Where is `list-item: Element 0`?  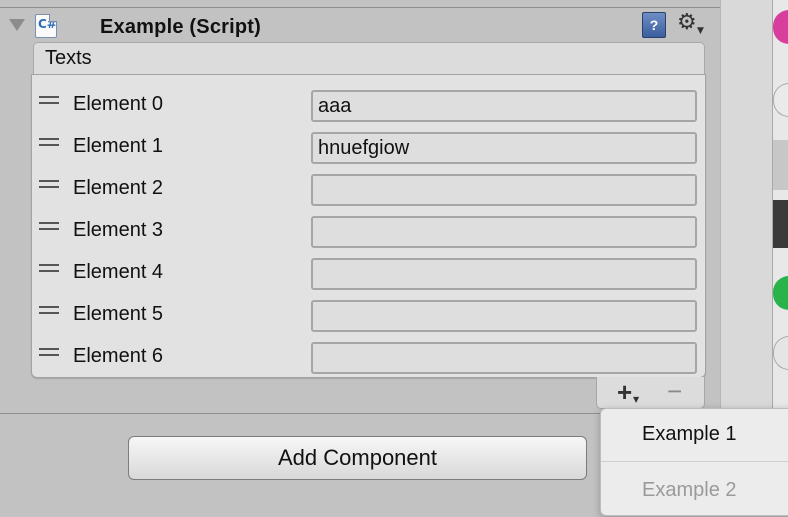
list-item: Element 0 is located at coordinates (368, 101).